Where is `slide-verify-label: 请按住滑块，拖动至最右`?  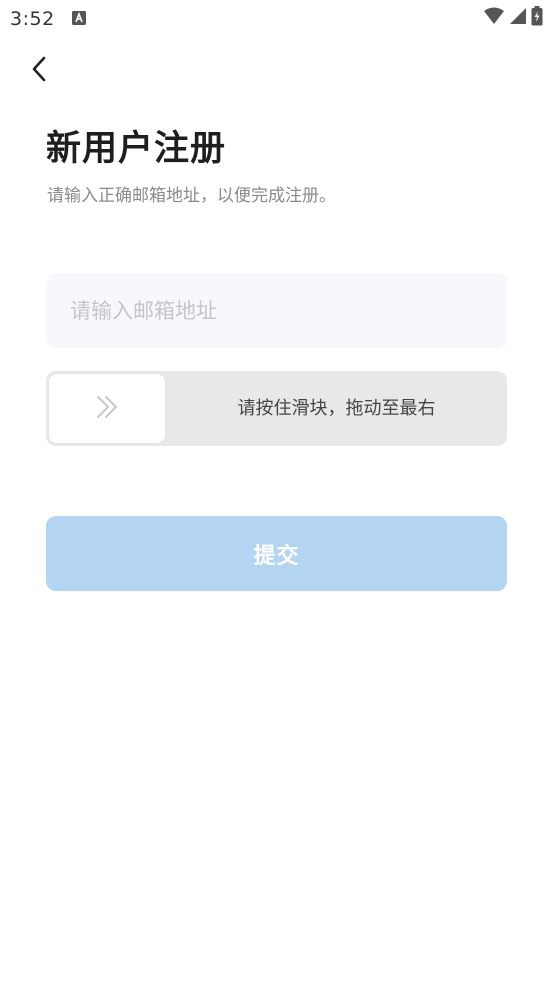
slide-verify-label: 请按住滑块，拖动至最右 is located at coordinates (336, 408).